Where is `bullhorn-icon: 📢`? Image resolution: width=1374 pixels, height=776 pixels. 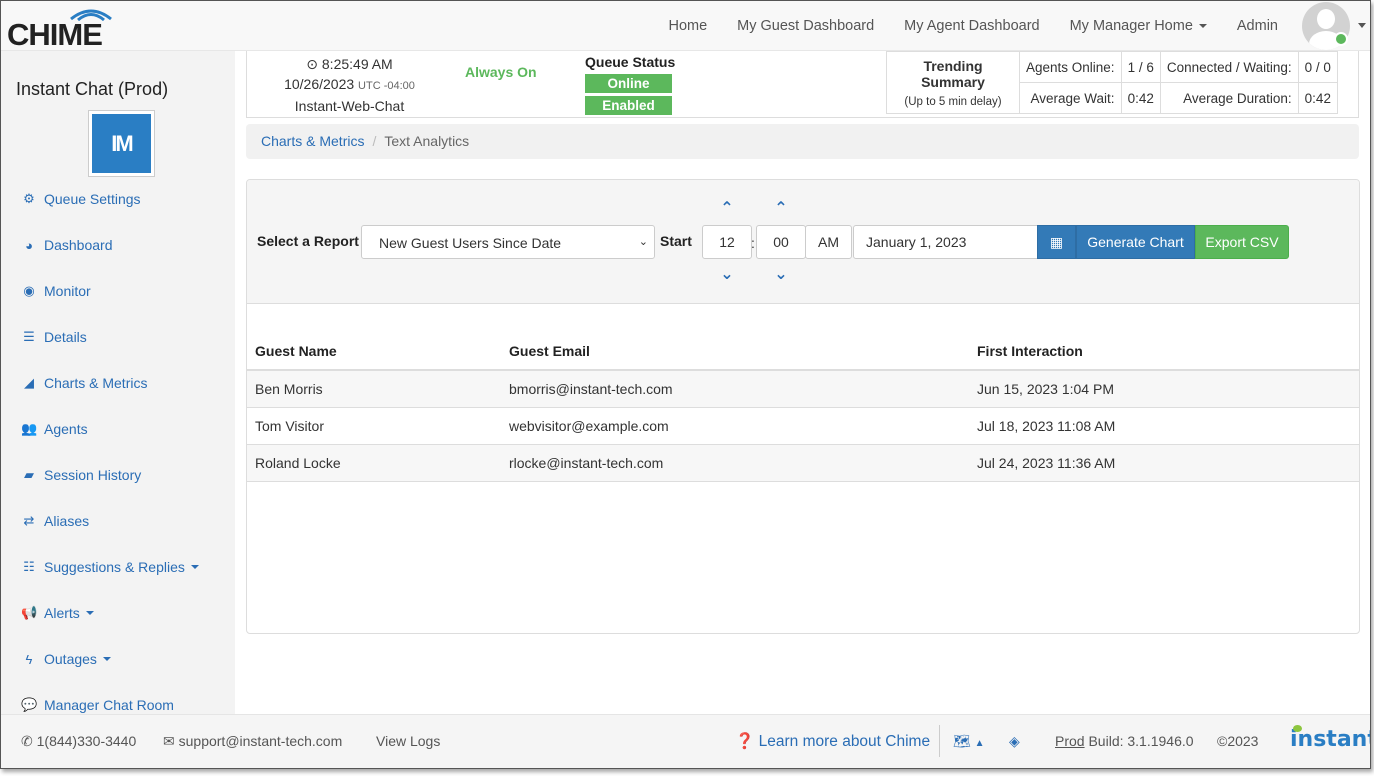 bullhorn-icon: 📢 is located at coordinates (29, 612).